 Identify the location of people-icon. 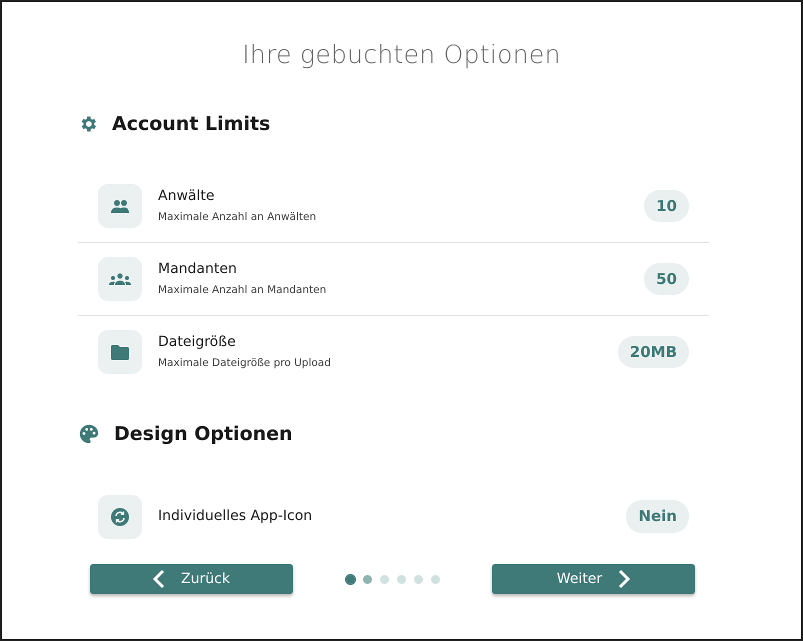
(120, 206).